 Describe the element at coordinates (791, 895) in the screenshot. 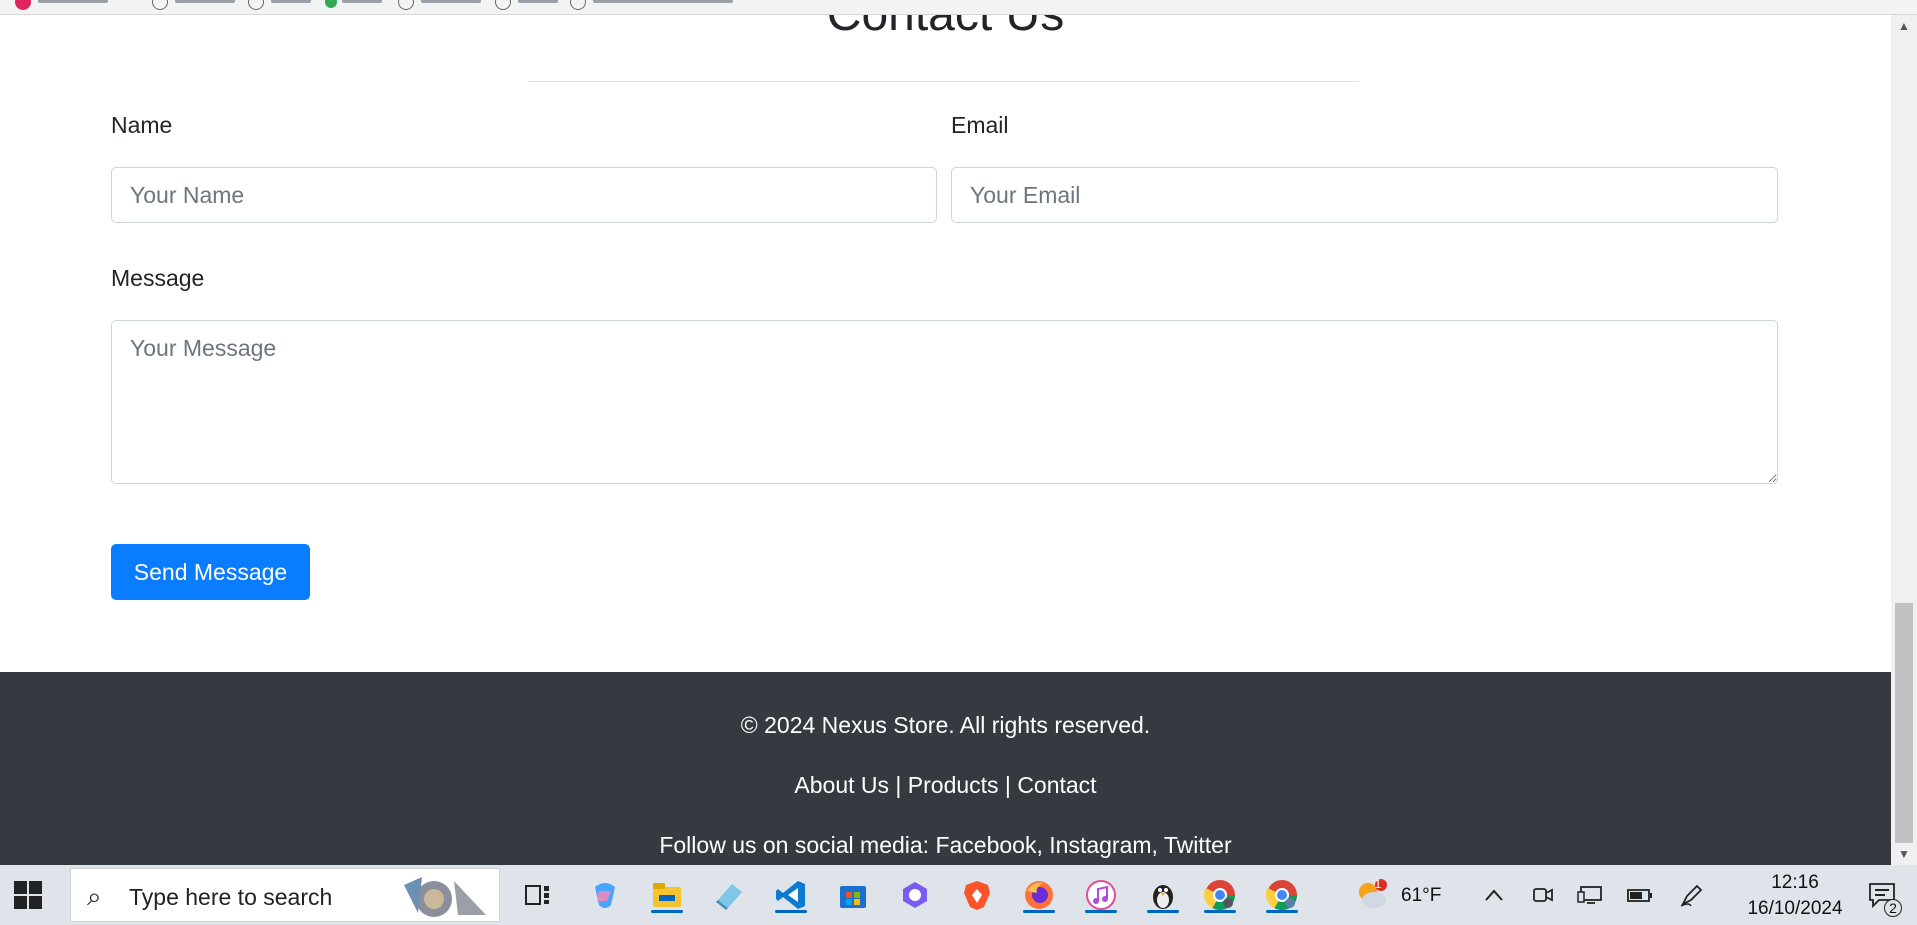

I see `vscode-icon` at that location.